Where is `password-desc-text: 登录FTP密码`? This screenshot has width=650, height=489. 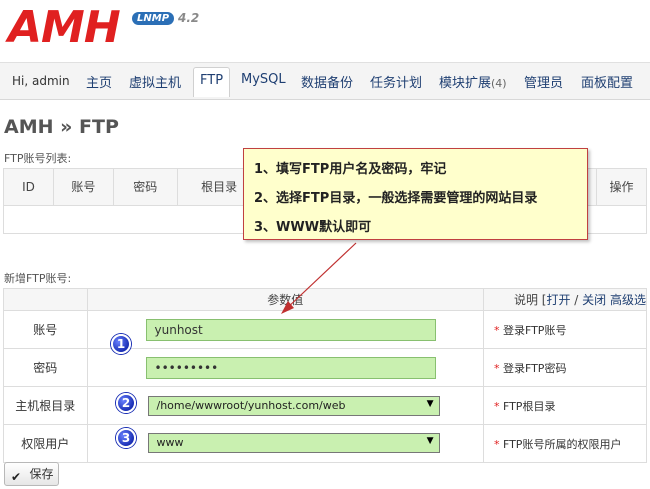 password-desc-text: 登录FTP密码 is located at coordinates (534, 368).